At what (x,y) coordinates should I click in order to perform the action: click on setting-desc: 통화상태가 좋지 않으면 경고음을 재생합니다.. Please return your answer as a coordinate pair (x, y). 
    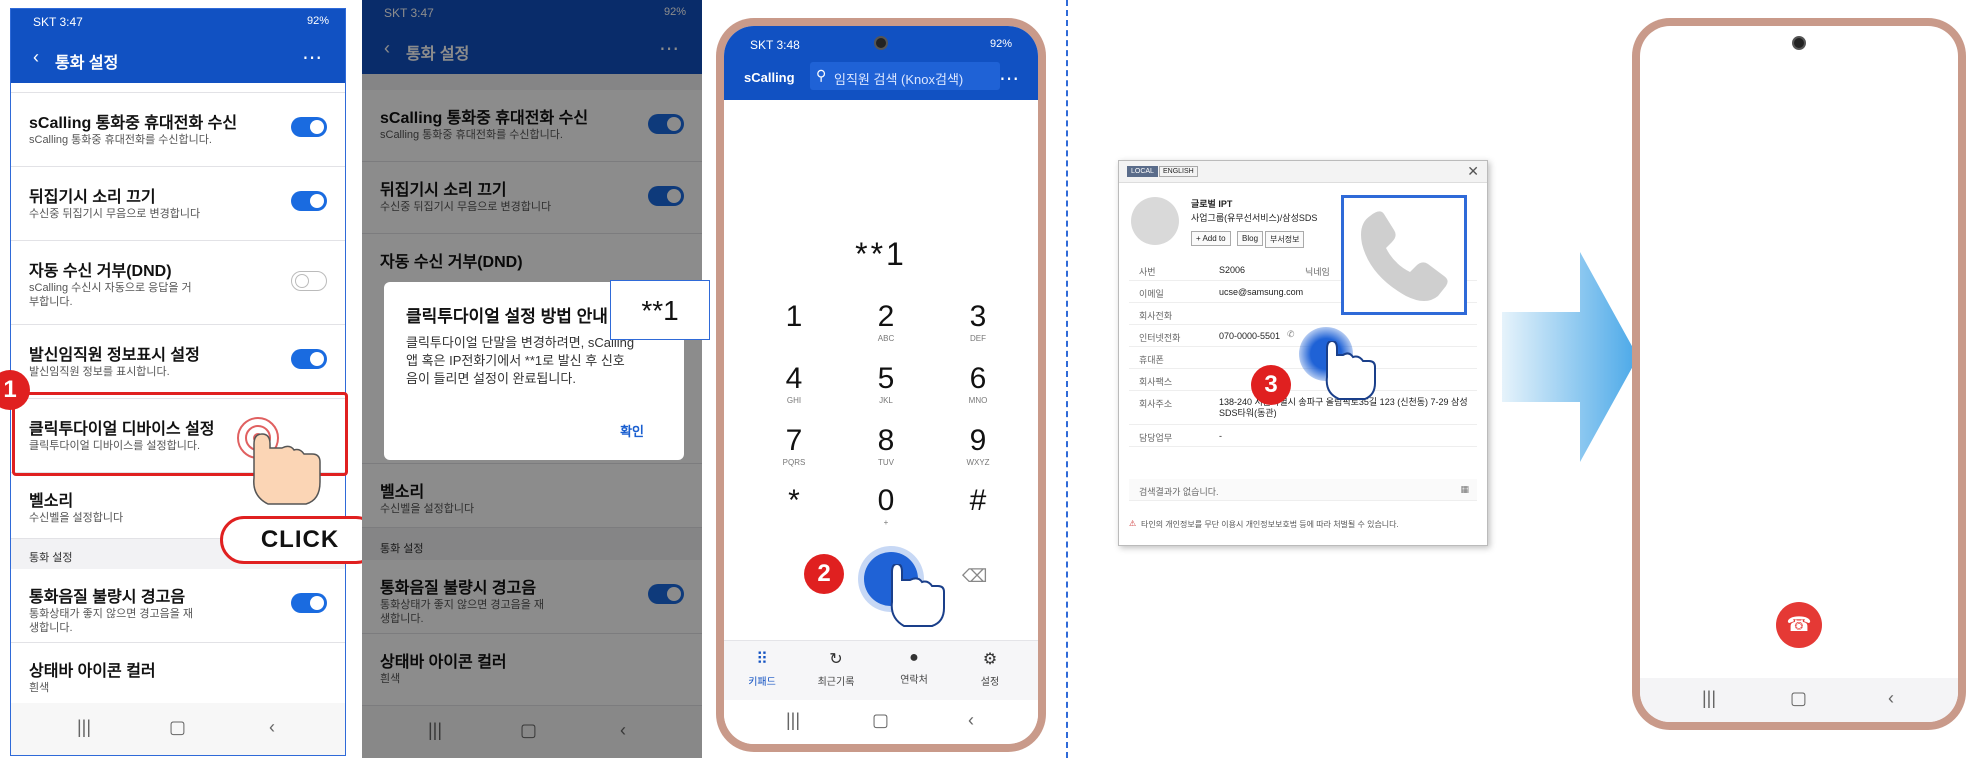
    Looking at the image, I should click on (111, 621).